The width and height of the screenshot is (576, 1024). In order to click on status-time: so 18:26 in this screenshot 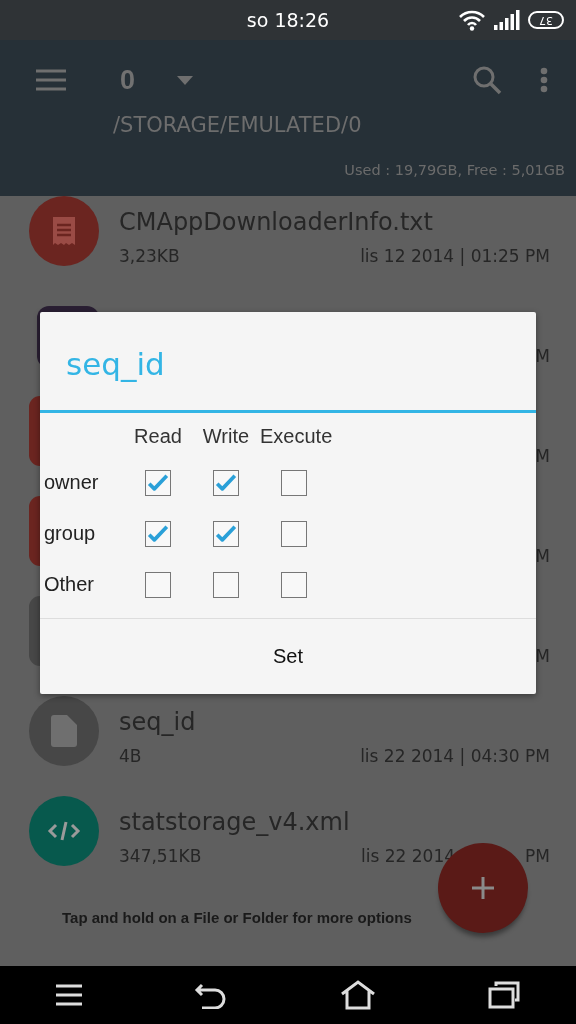, I will do `click(288, 20)`.